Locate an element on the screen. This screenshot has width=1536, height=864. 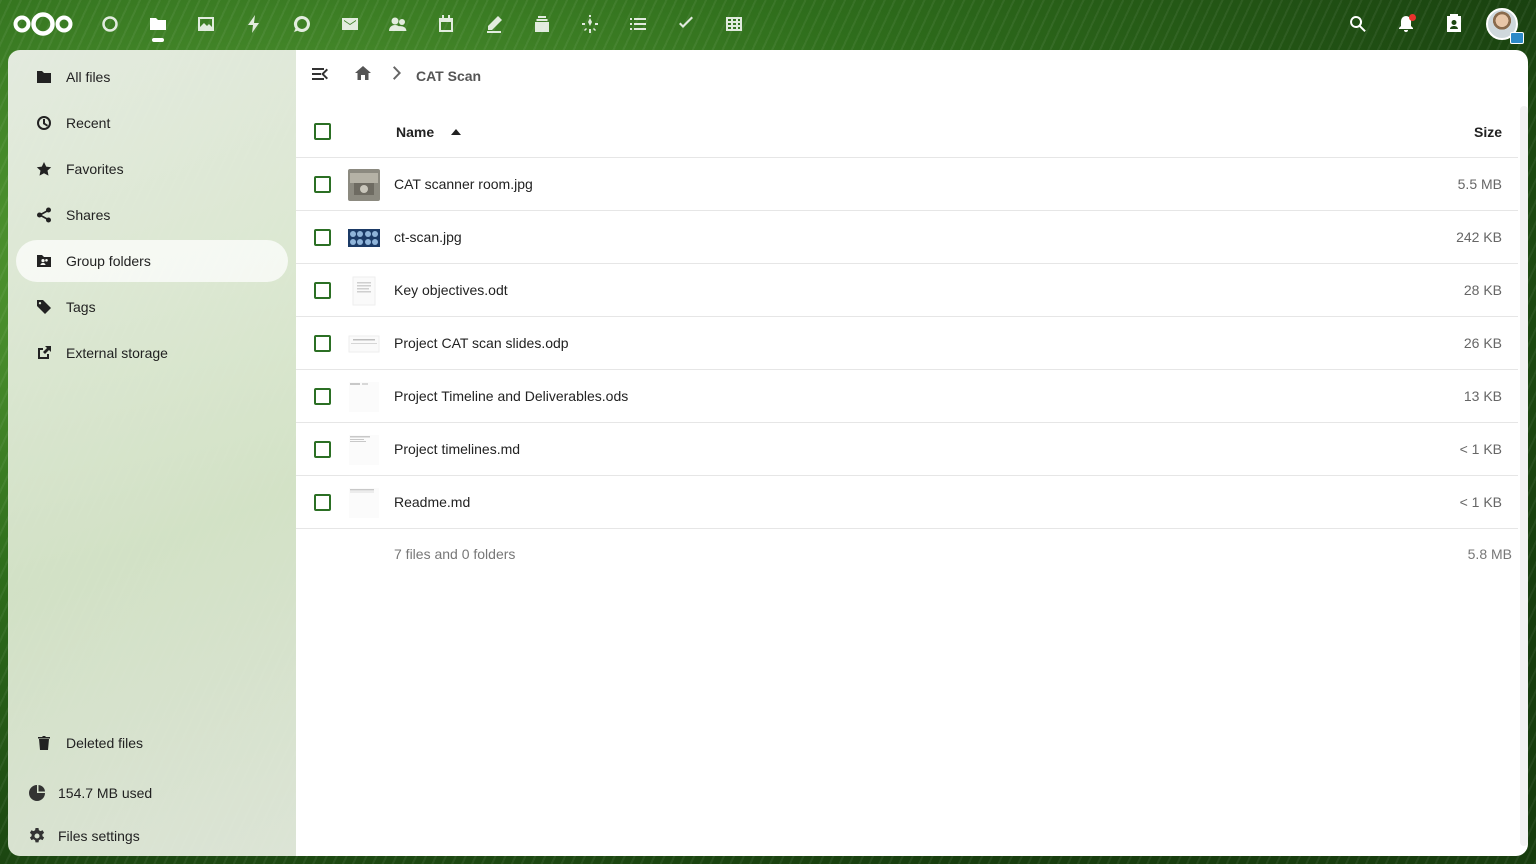
talk-icon is located at coordinates (302, 24).